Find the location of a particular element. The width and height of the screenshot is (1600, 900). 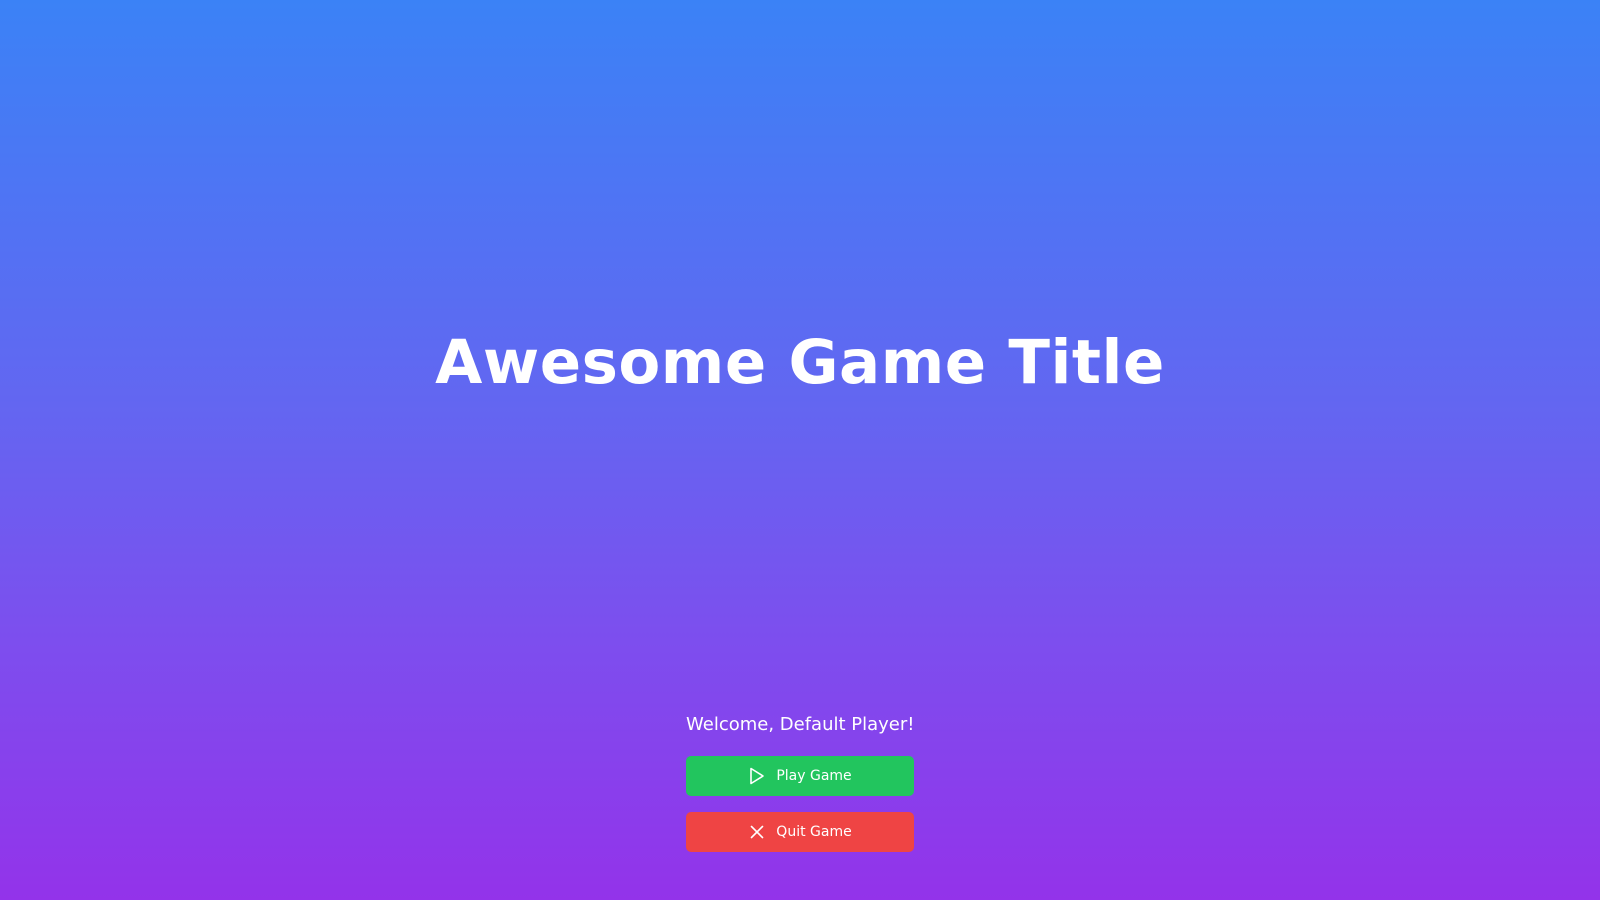

quit-game-label: Quit Game is located at coordinates (814, 832).